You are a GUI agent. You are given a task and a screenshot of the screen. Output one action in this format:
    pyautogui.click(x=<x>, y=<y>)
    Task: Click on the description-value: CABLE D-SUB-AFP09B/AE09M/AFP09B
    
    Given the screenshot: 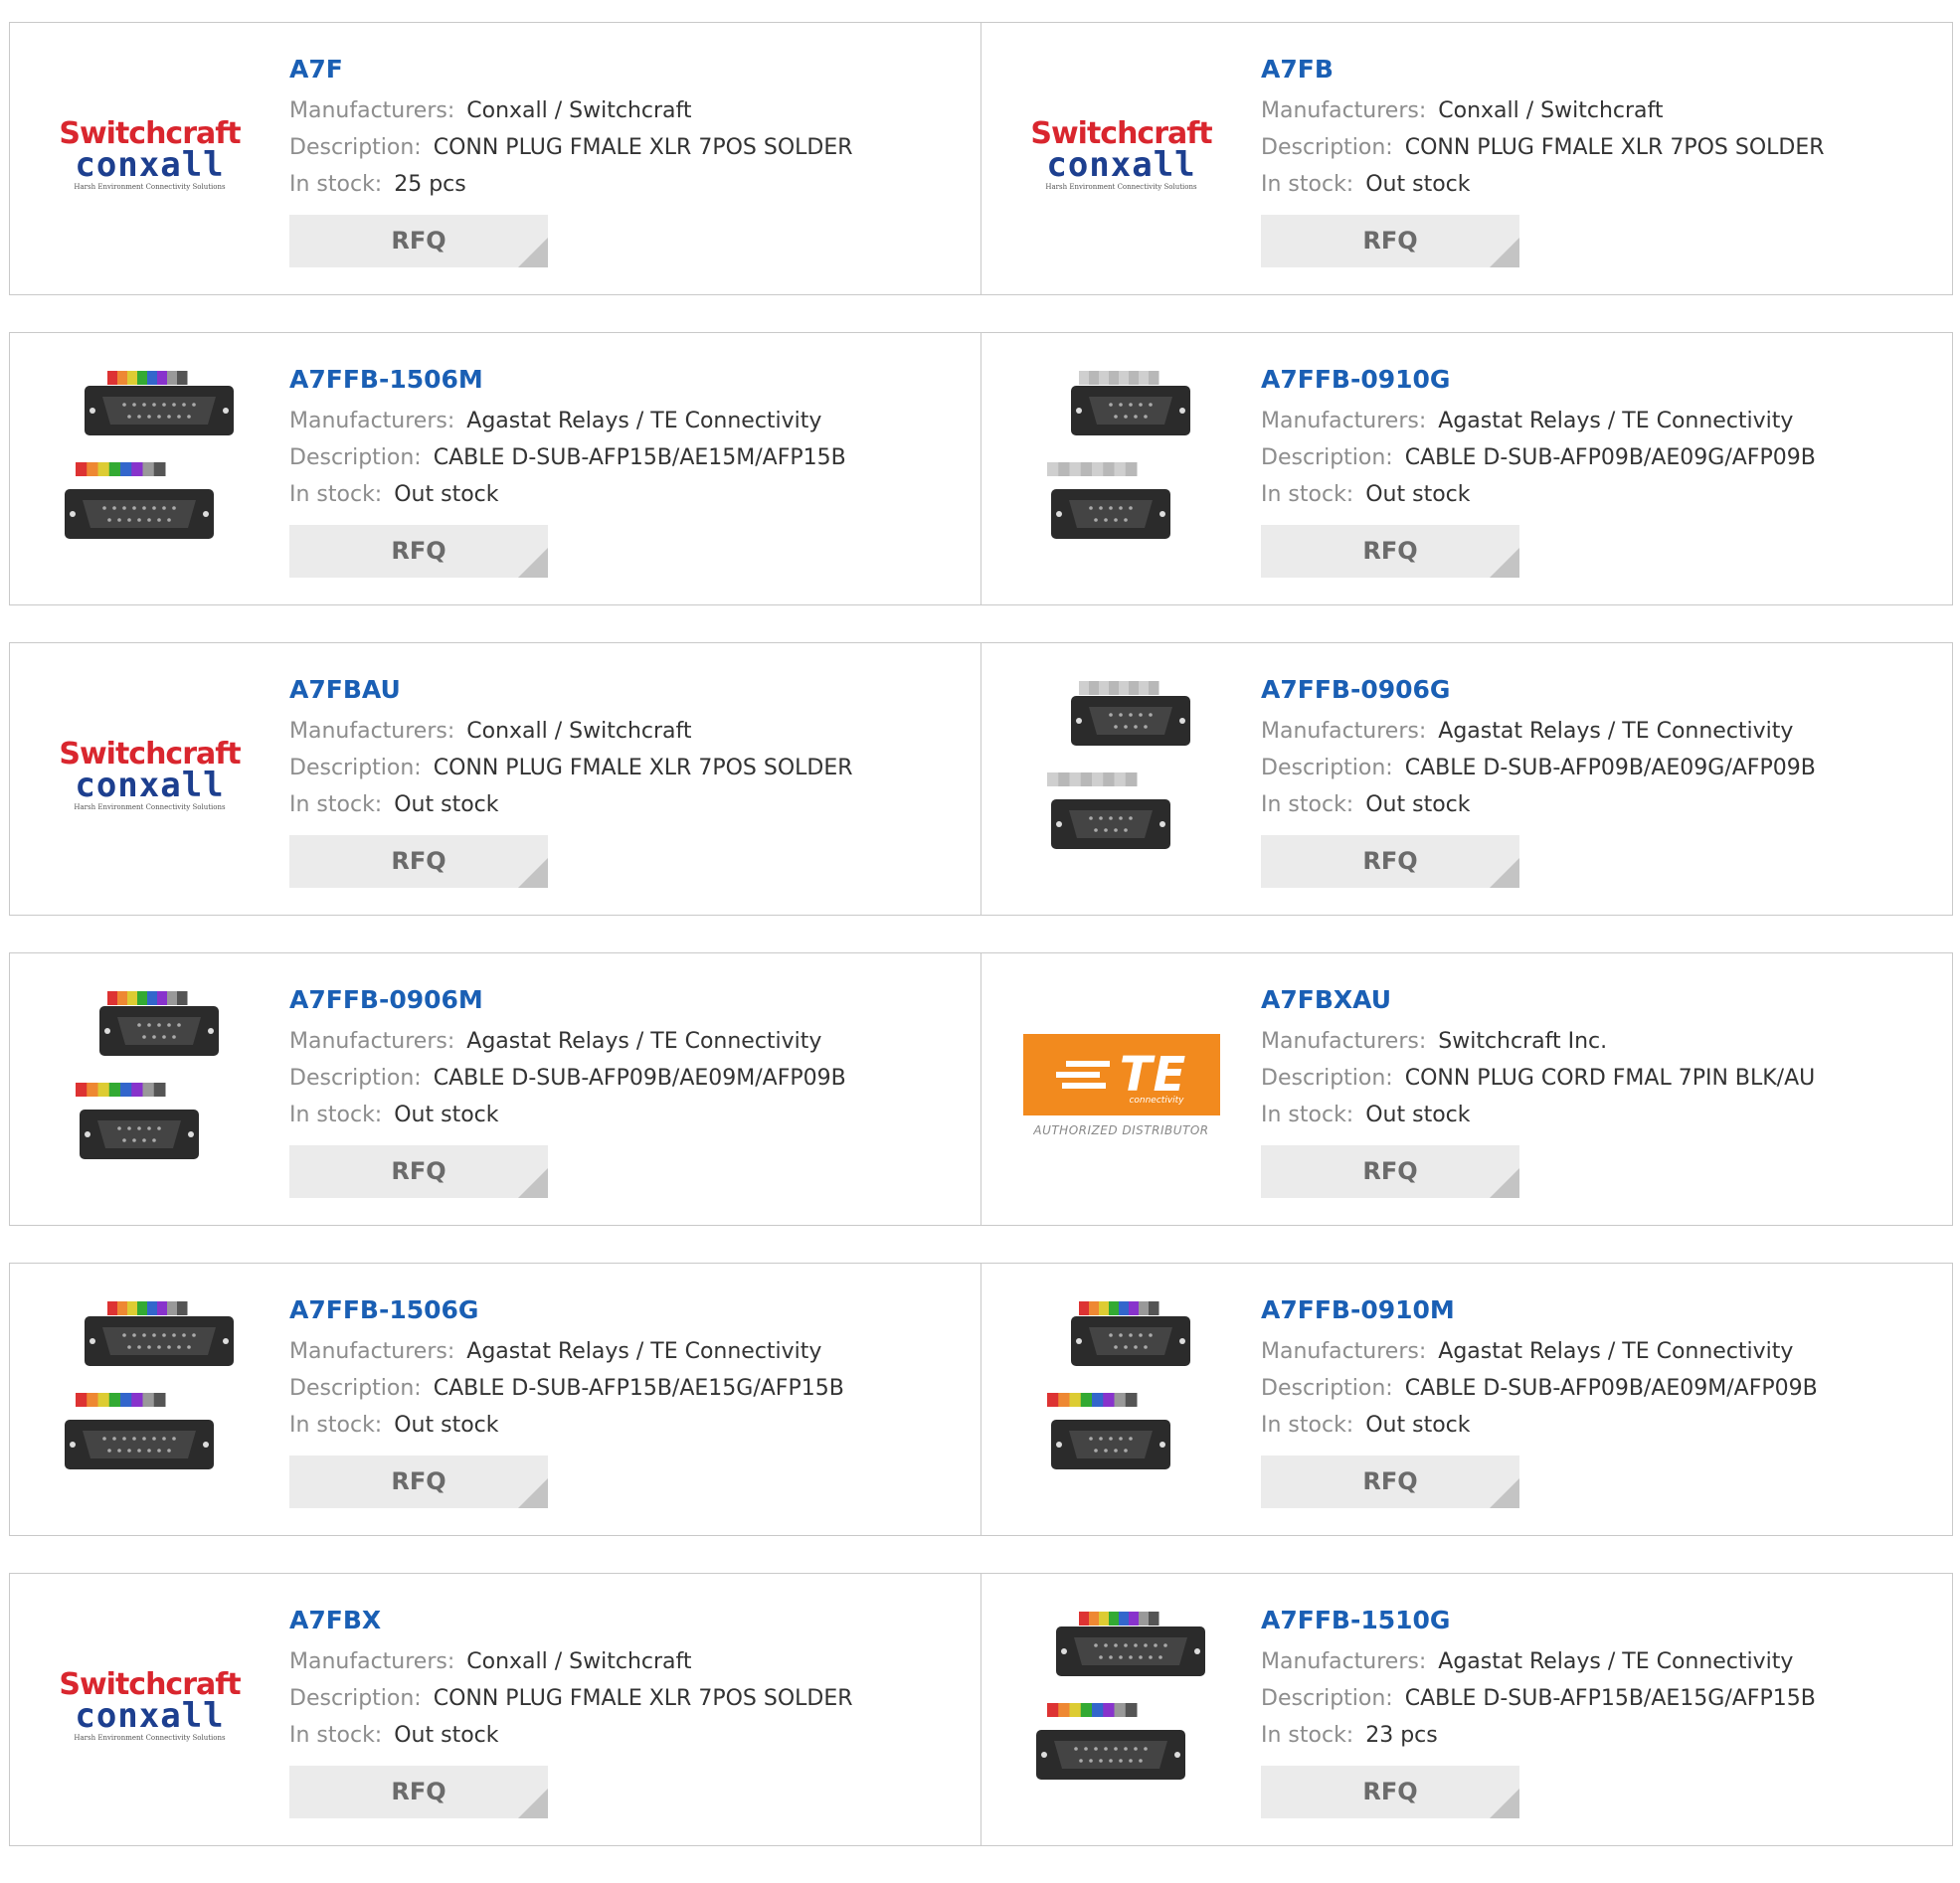 What is the action you would take?
    pyautogui.click(x=639, y=1078)
    